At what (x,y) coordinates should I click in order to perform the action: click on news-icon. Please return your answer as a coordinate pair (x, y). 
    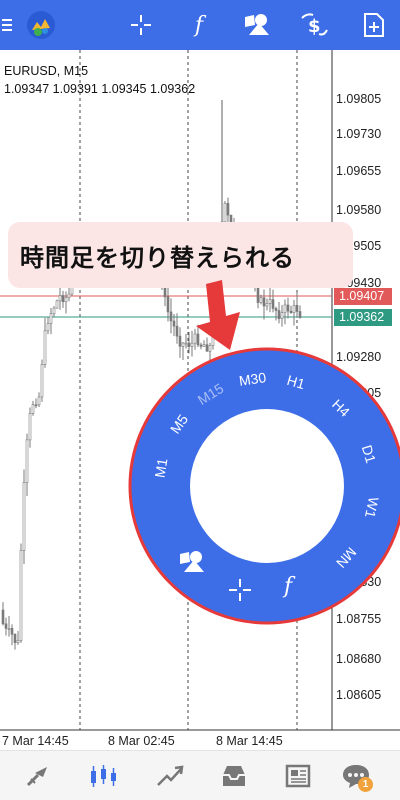
    Looking at the image, I should click on (298, 775).